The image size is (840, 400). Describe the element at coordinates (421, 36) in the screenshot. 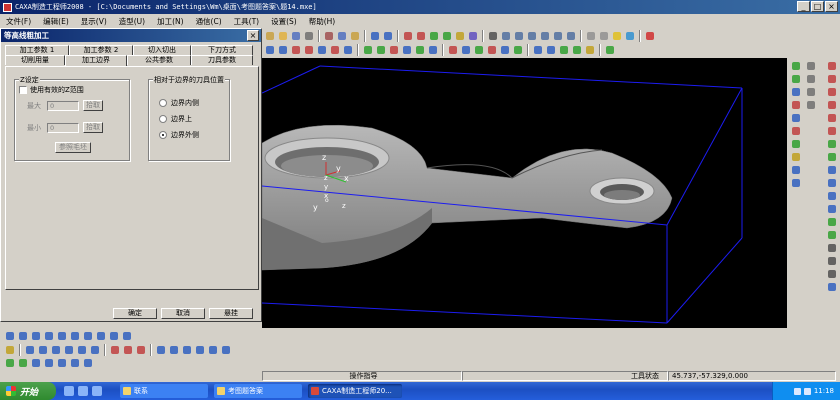

I see `arc-icon` at that location.